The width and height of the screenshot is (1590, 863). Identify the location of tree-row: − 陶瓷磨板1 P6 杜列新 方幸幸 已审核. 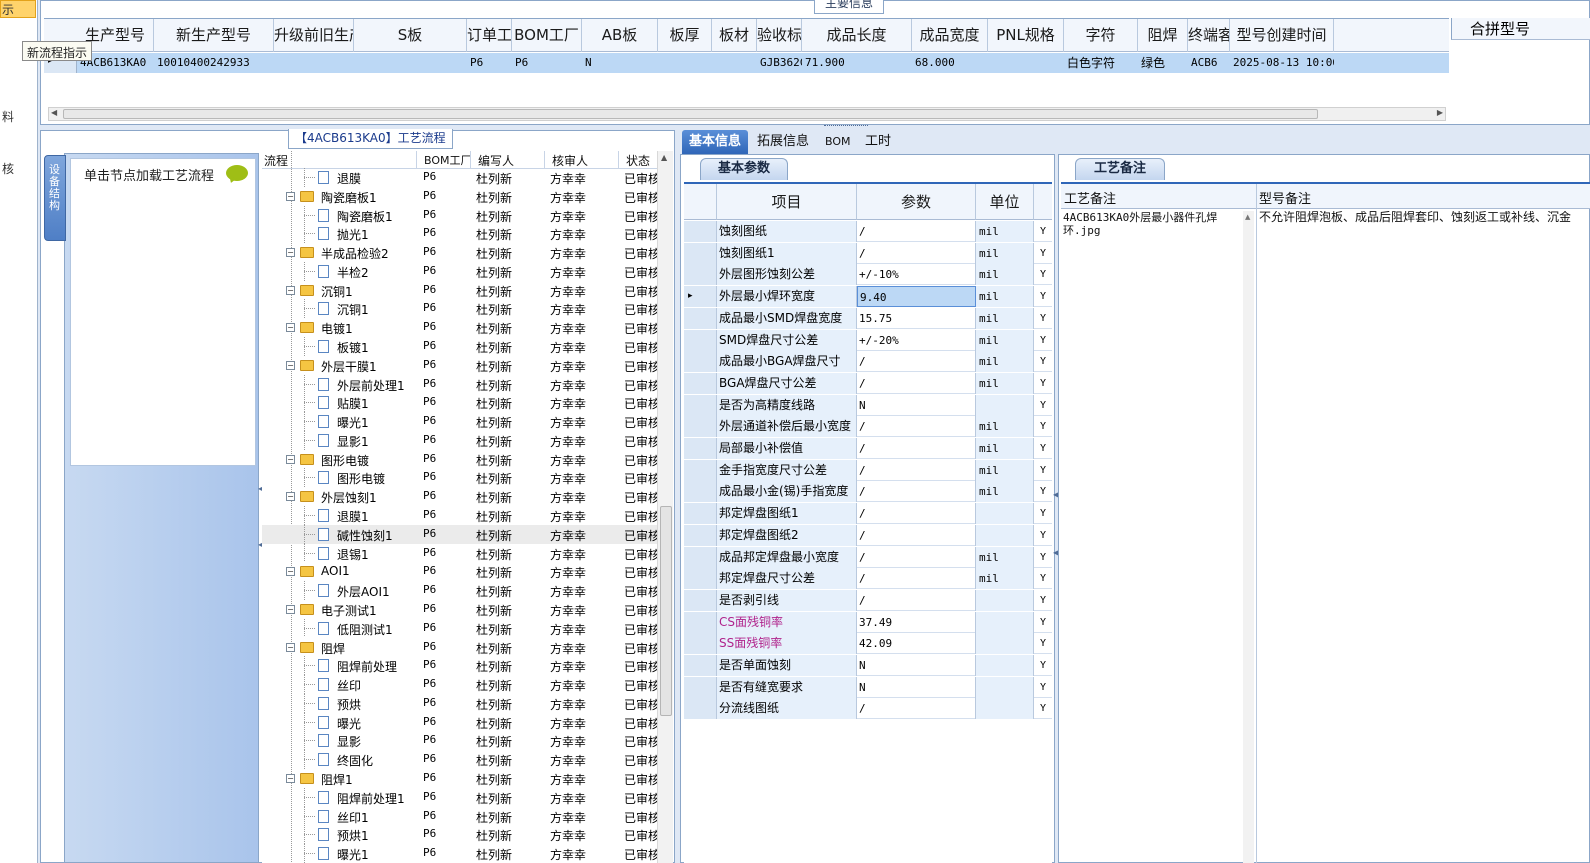
(459, 196).